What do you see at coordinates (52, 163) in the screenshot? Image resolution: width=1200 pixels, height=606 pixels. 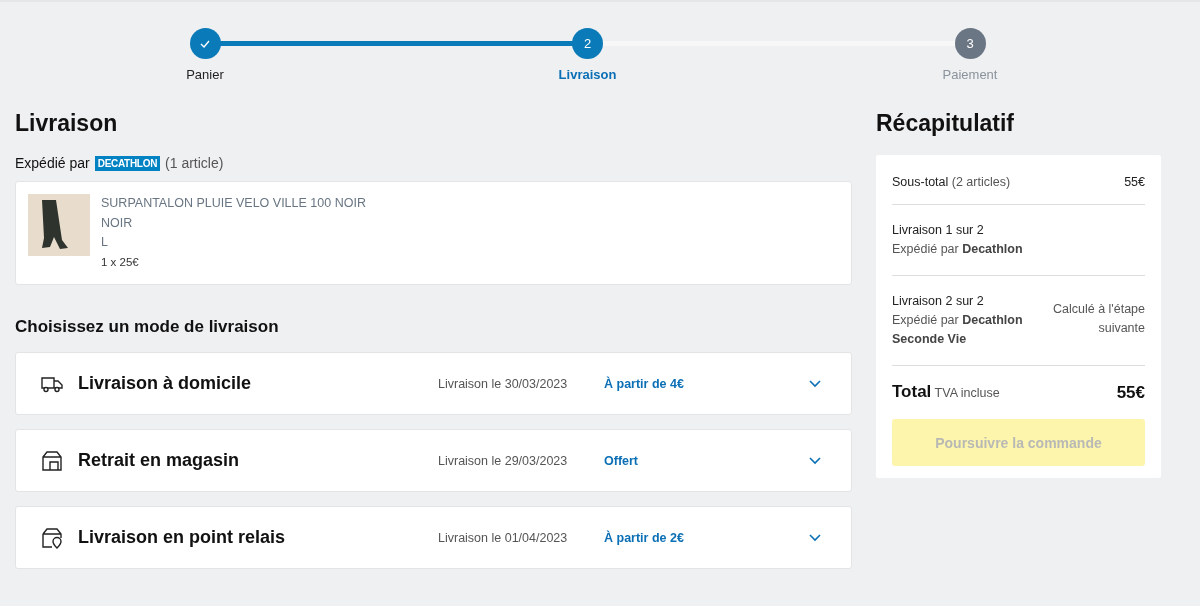 I see `shipped-by-text: Expédié par` at bounding box center [52, 163].